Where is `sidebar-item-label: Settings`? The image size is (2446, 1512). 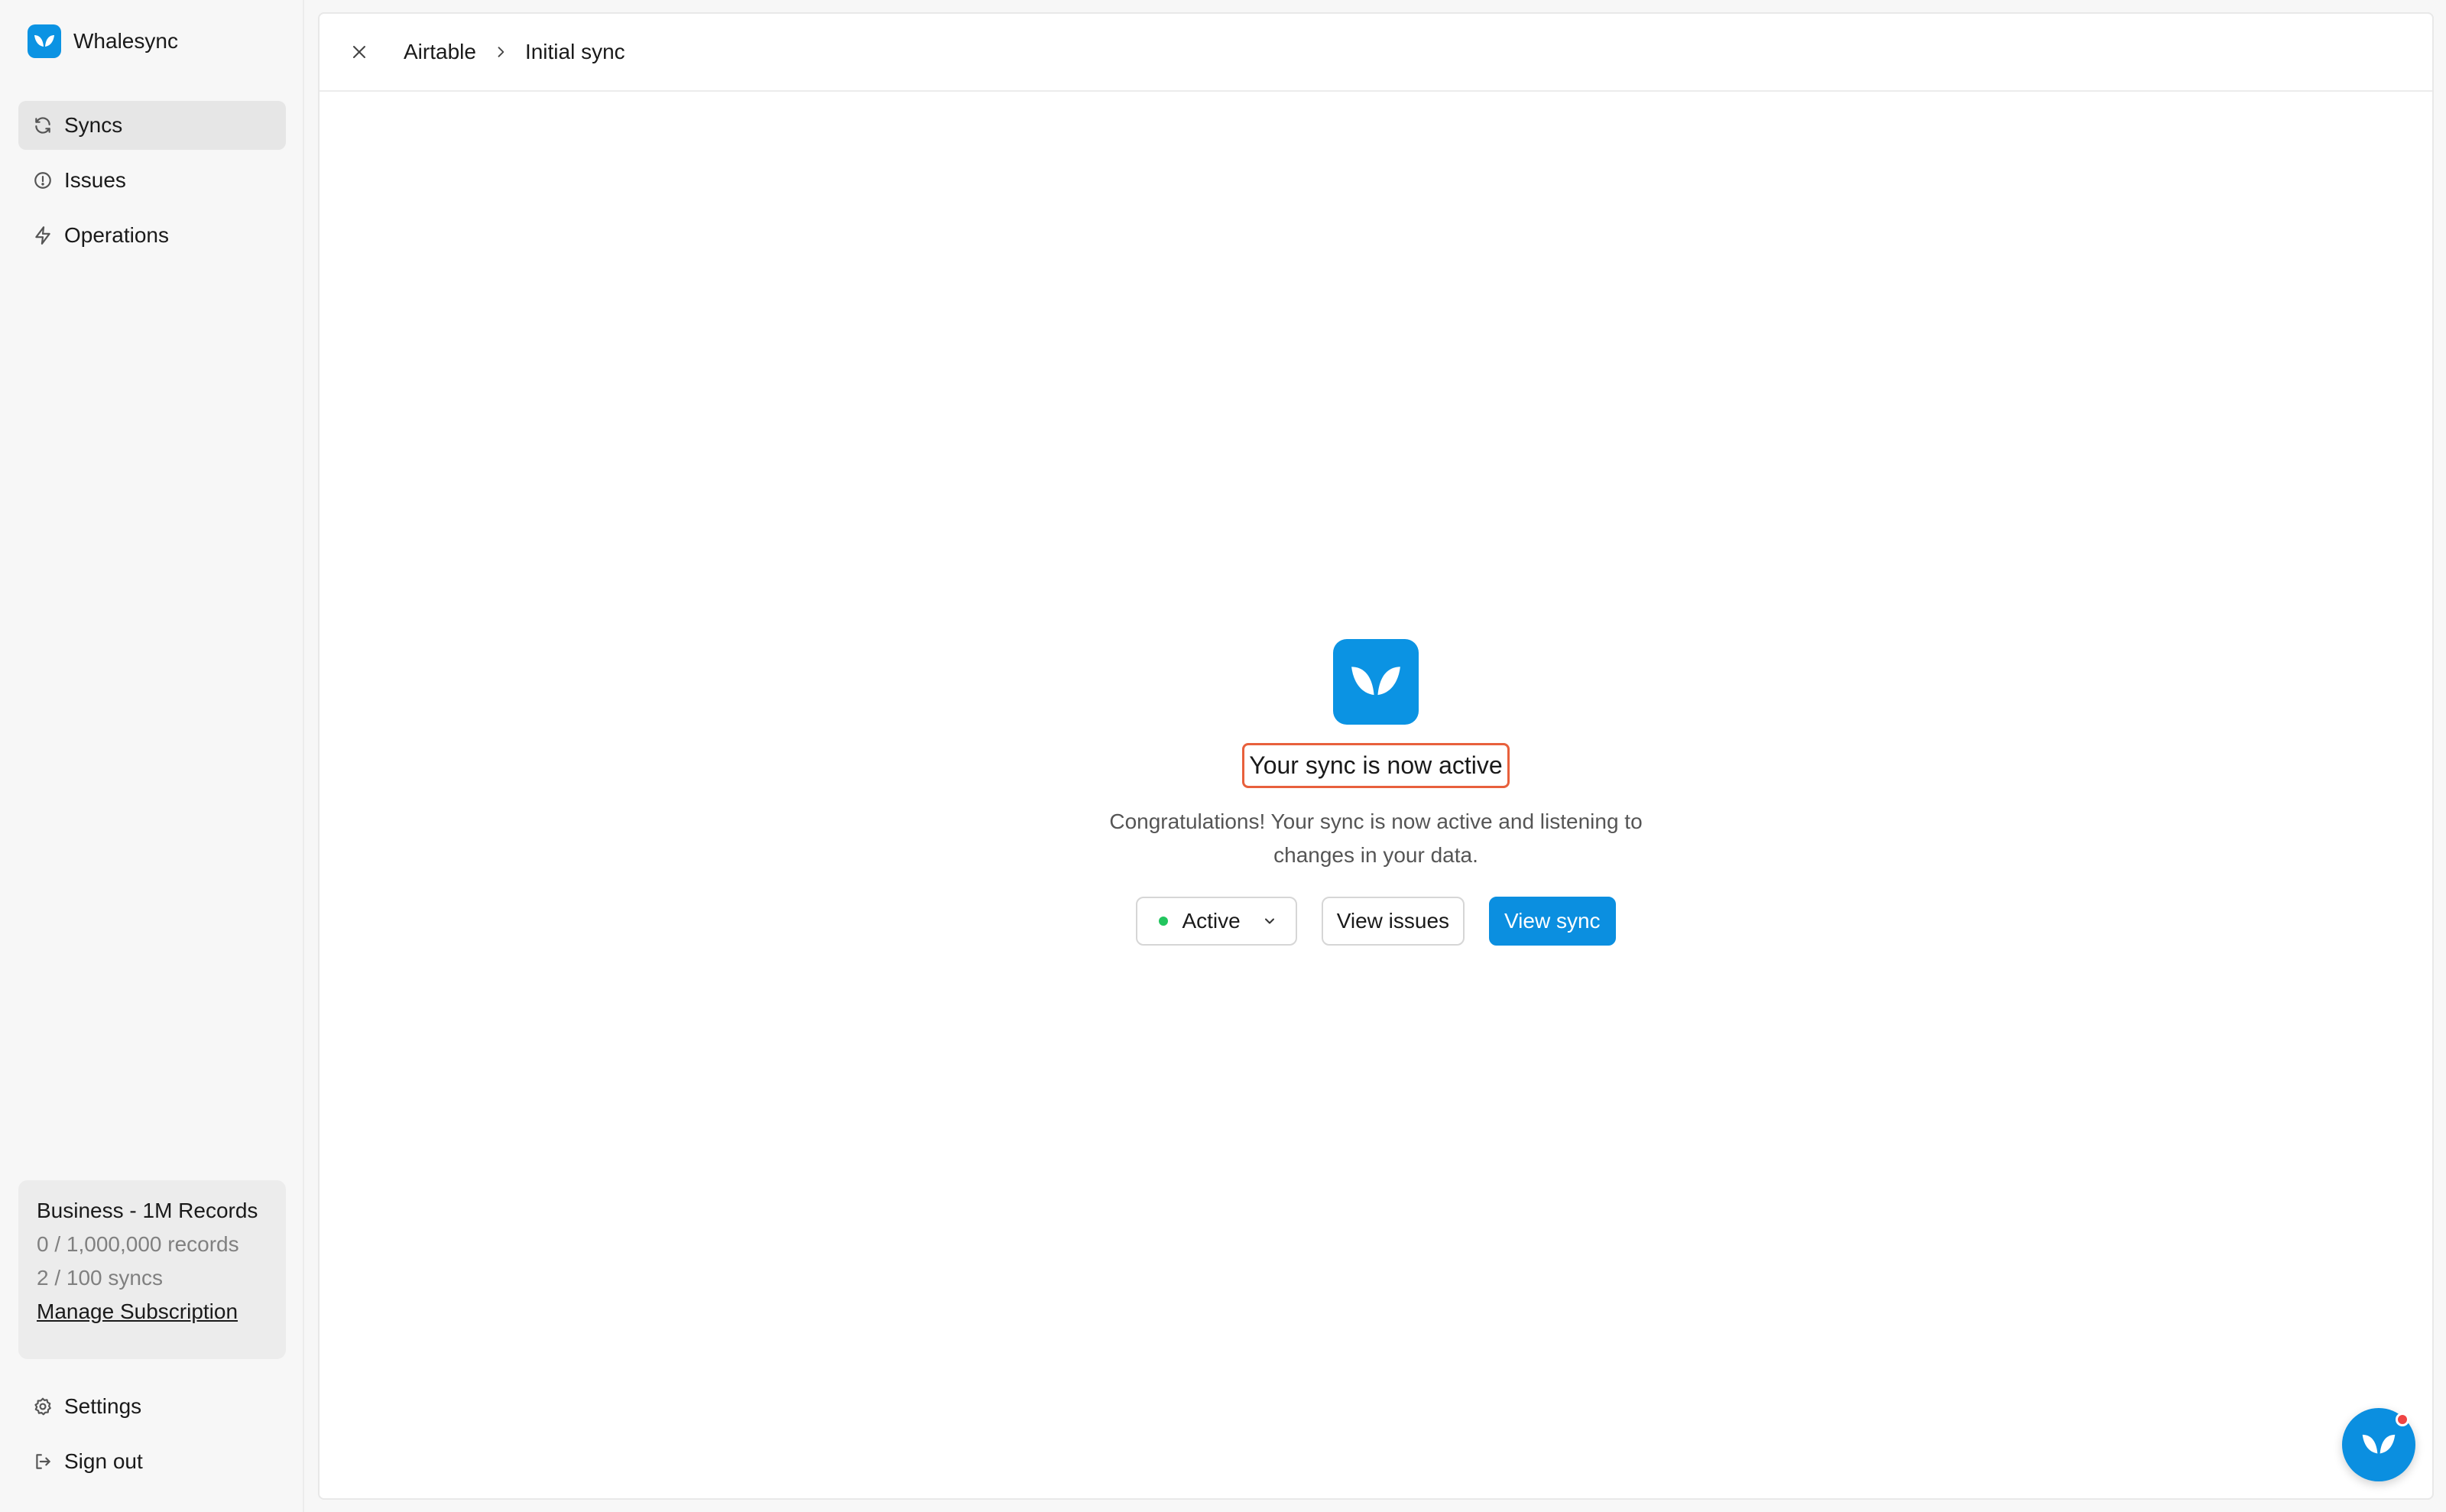
sidebar-item-label: Settings is located at coordinates (103, 1406).